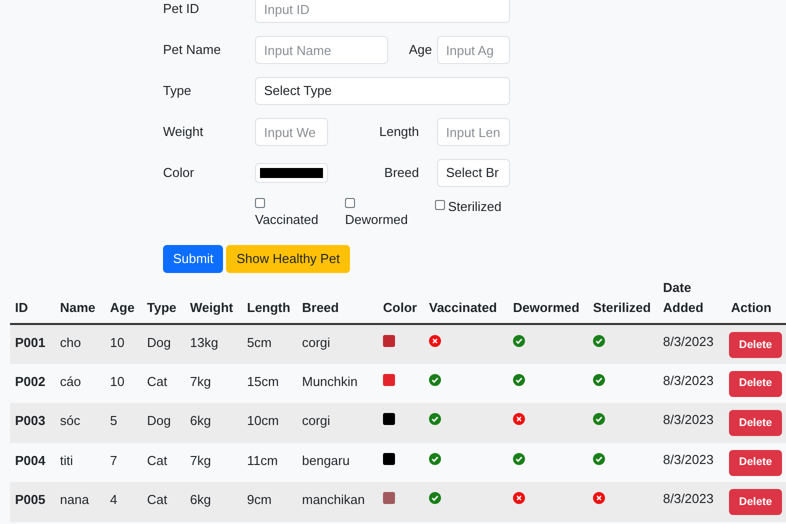  Describe the element at coordinates (30, 381) in the screenshot. I see `table-cell: P002` at that location.